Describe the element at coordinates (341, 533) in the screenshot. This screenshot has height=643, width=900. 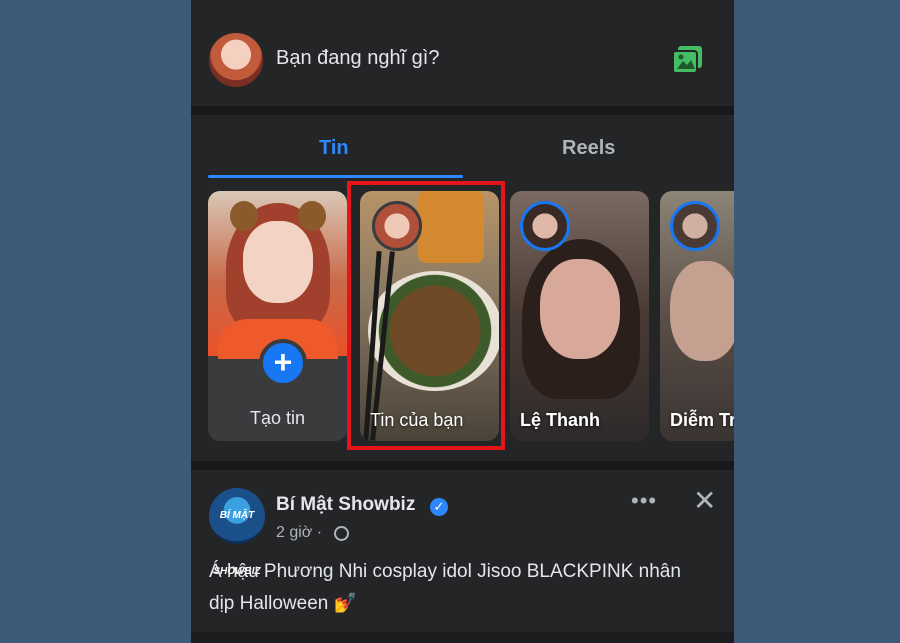
I see `globe-icon` at that location.